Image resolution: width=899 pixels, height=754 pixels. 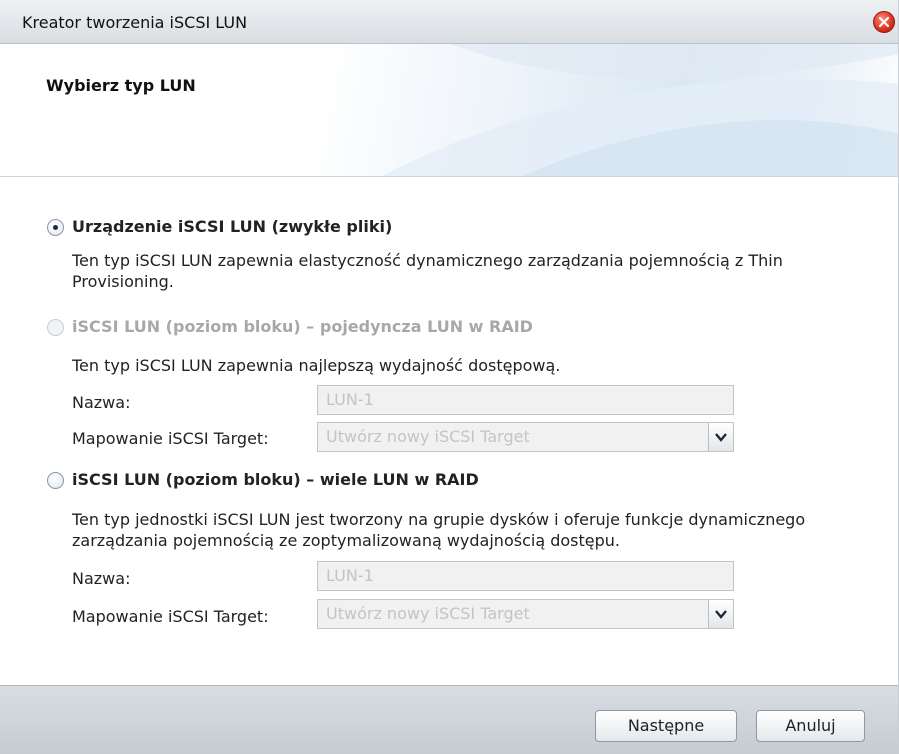 I want to click on multi-lun-name-input: LUN-1, so click(x=525, y=576).